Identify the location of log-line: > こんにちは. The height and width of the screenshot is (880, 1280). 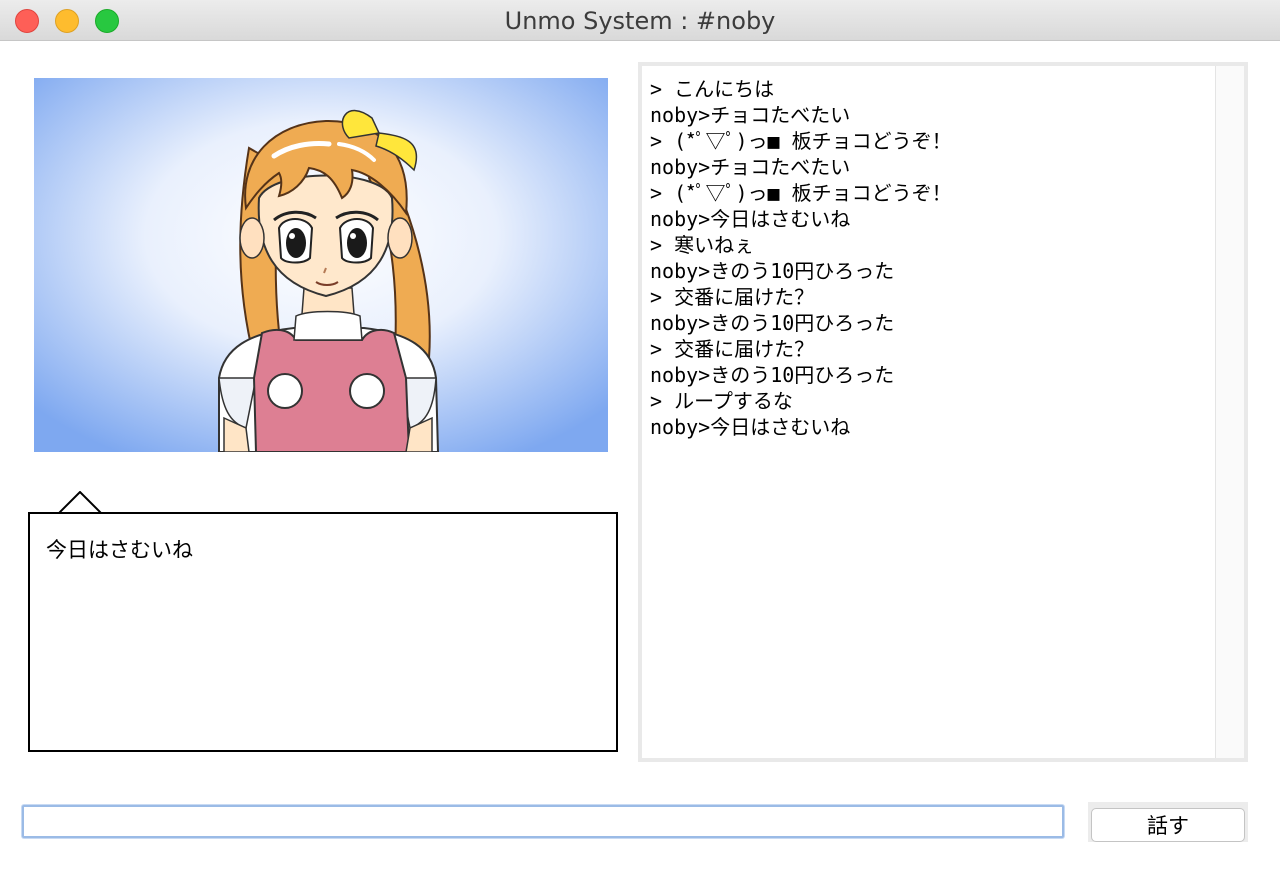
(712, 89).